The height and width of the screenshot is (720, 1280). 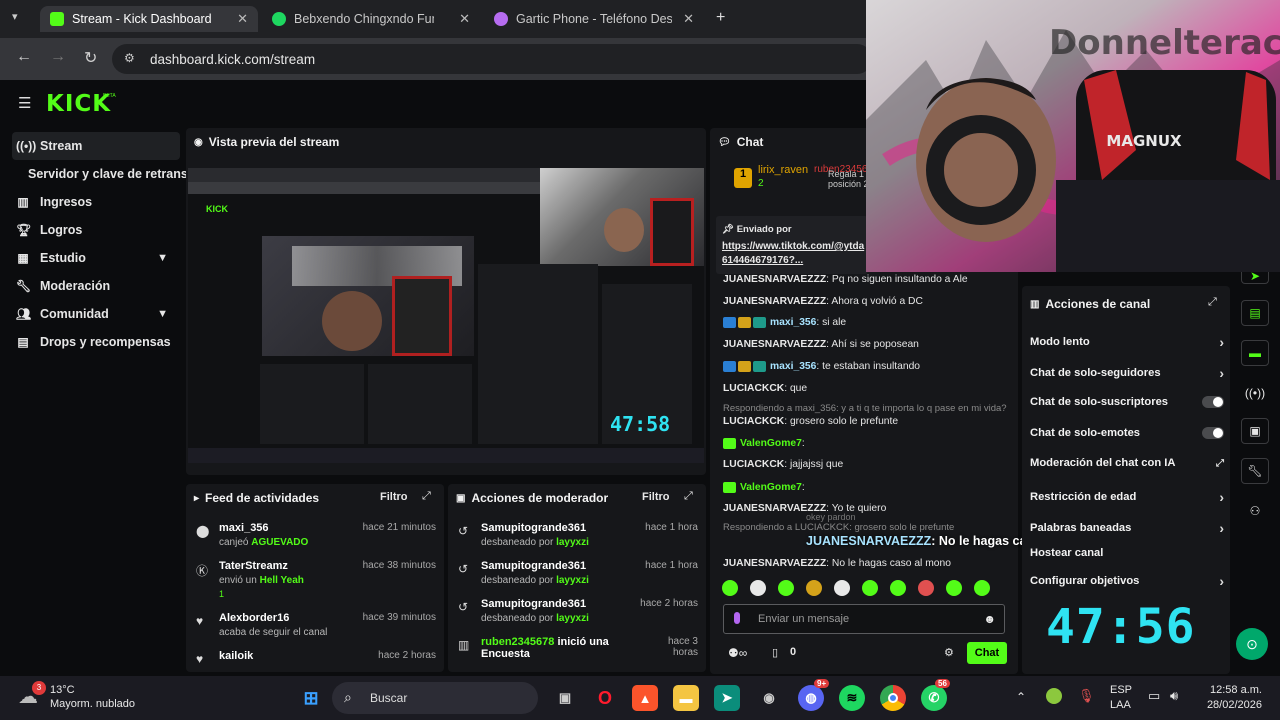 I want to click on channel-action-2: Chat de solo-suscriptores, so click(x=1127, y=402).